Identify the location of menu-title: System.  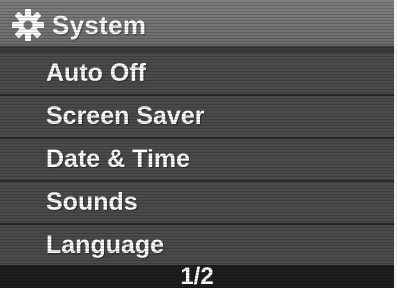
(99, 25).